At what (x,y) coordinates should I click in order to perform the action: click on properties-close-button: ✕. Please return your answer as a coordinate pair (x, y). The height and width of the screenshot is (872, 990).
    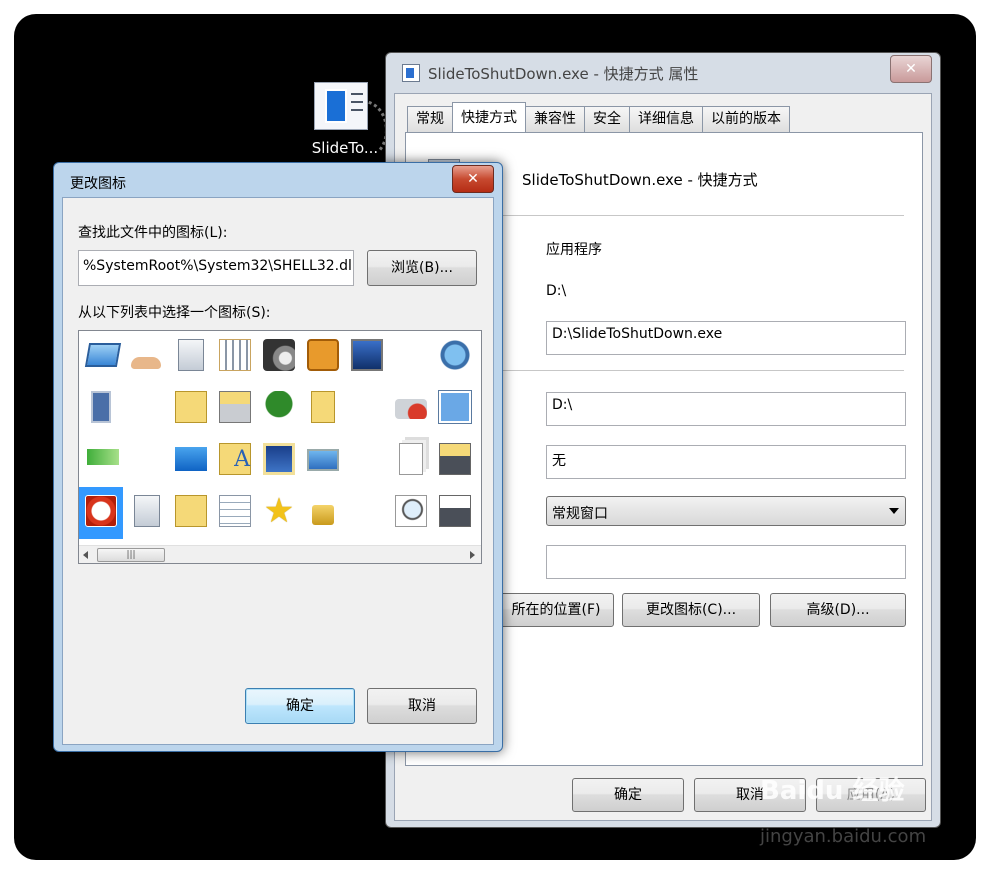
    Looking at the image, I should click on (911, 69).